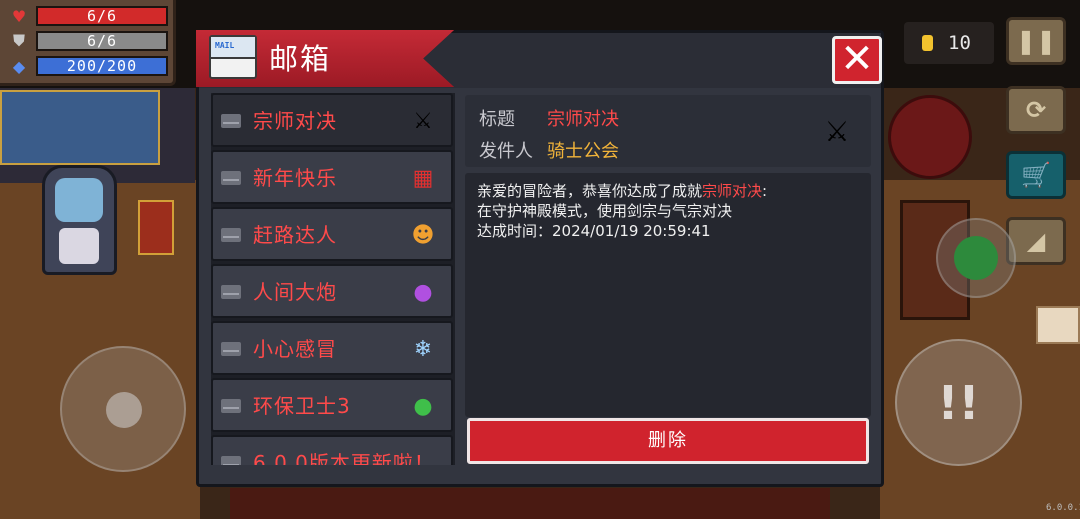  I want to click on joystick-knob, so click(124, 410).